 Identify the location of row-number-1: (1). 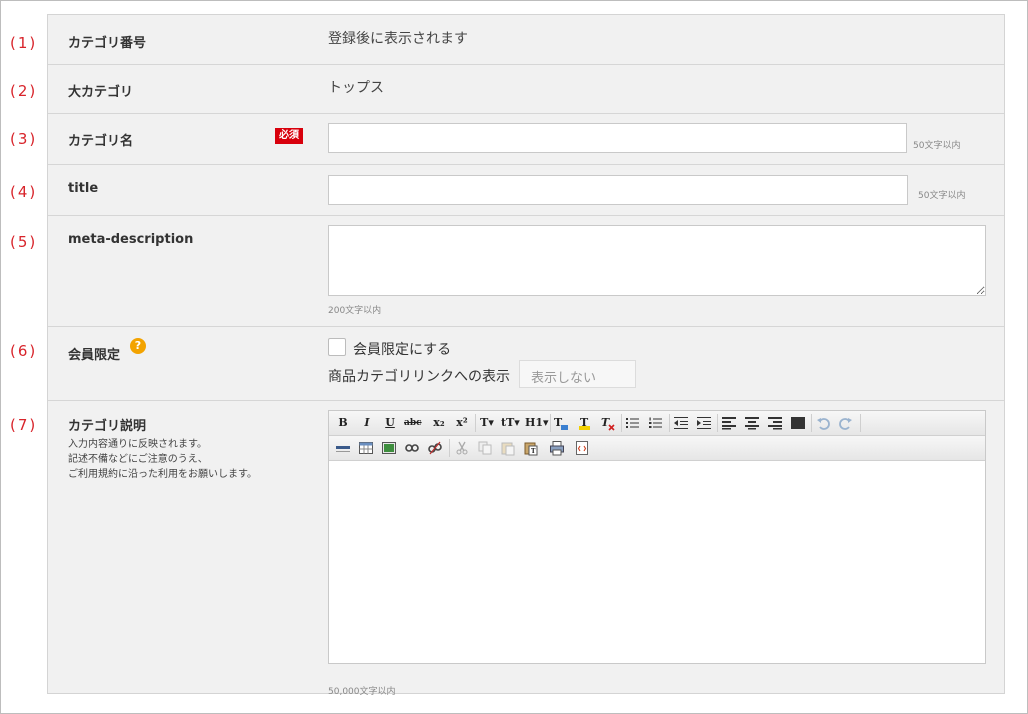
(24, 43).